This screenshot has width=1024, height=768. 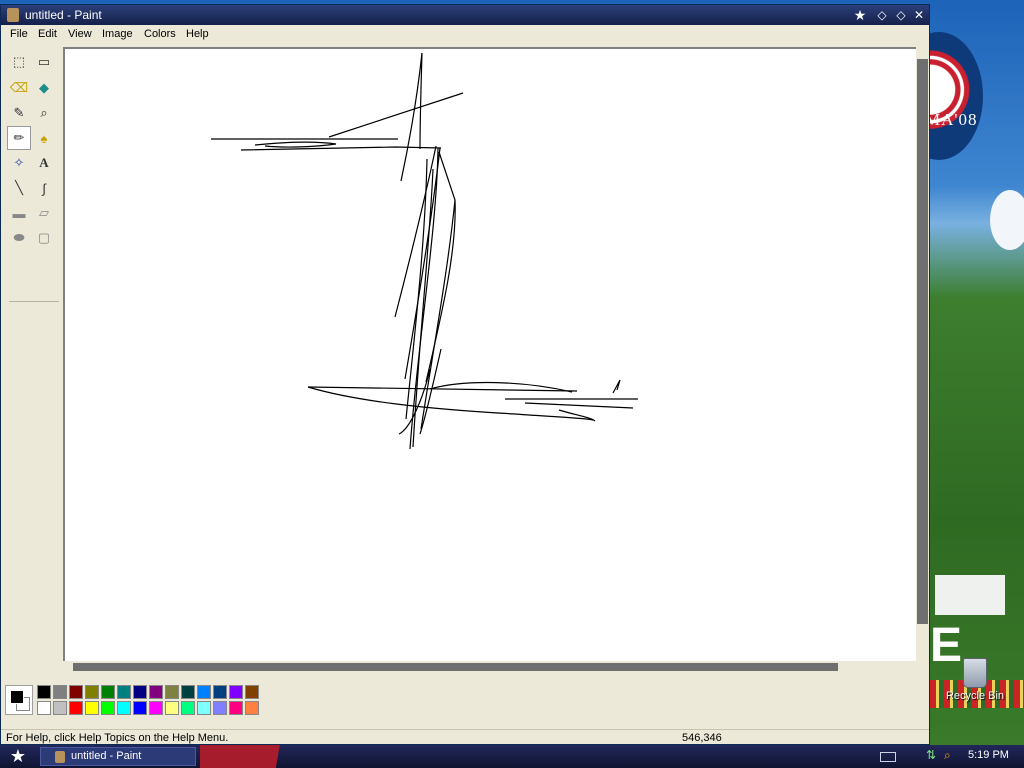 What do you see at coordinates (931, 755) in the screenshot?
I see `network-icon: ⇅` at bounding box center [931, 755].